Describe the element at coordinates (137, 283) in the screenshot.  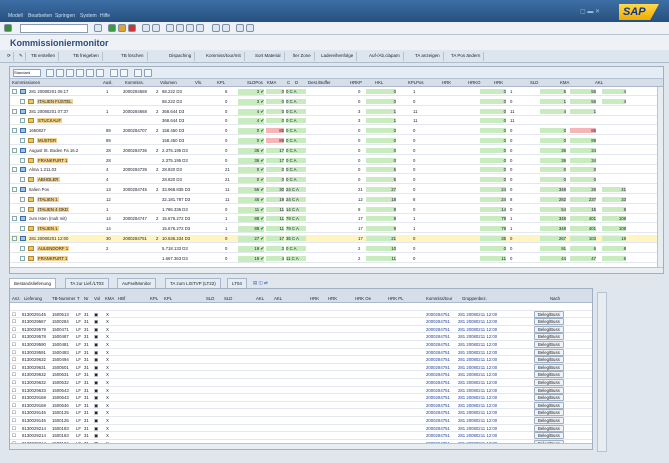
I see `tab-aufsel-monitor: AuFselMonitor` at that location.